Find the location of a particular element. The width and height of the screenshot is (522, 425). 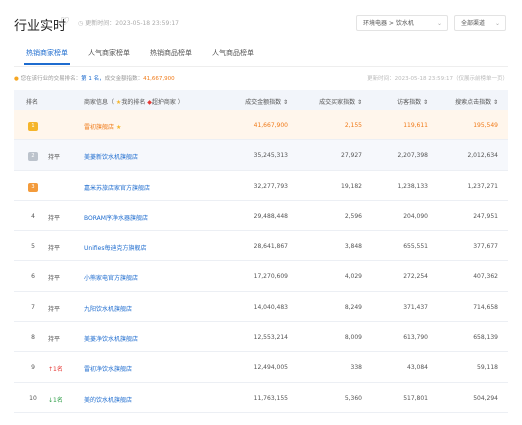

tab-hot-products: 热销商品榜单 is located at coordinates (171, 55).